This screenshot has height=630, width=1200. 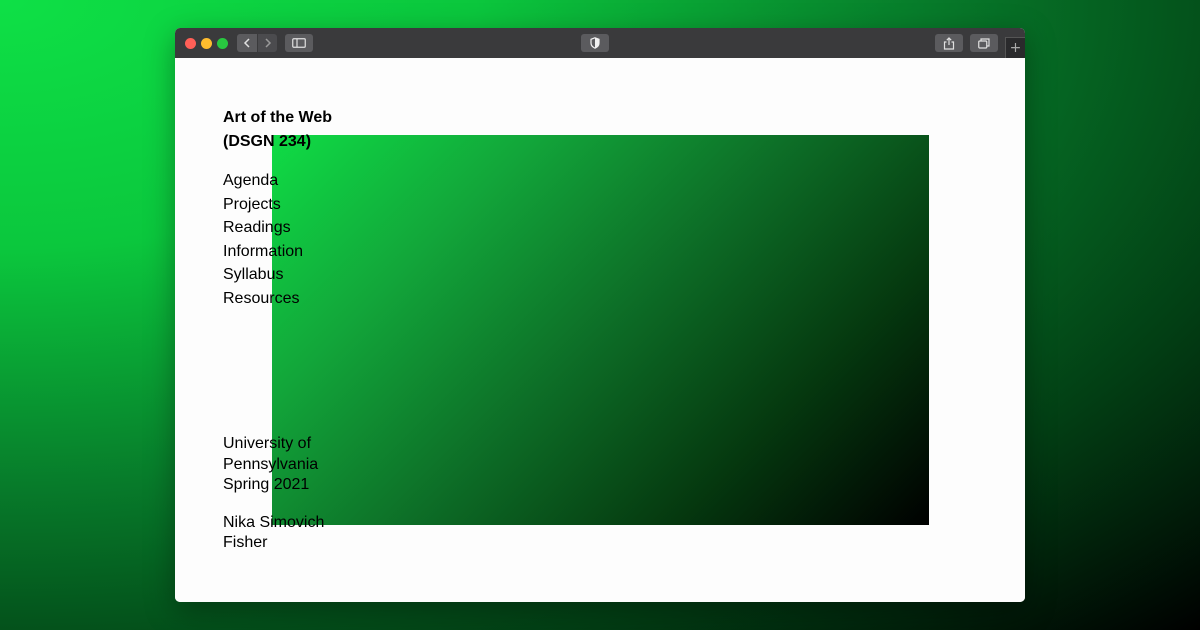 What do you see at coordinates (267, 141) in the screenshot?
I see `site-title-line2: (DSGN 234)` at bounding box center [267, 141].